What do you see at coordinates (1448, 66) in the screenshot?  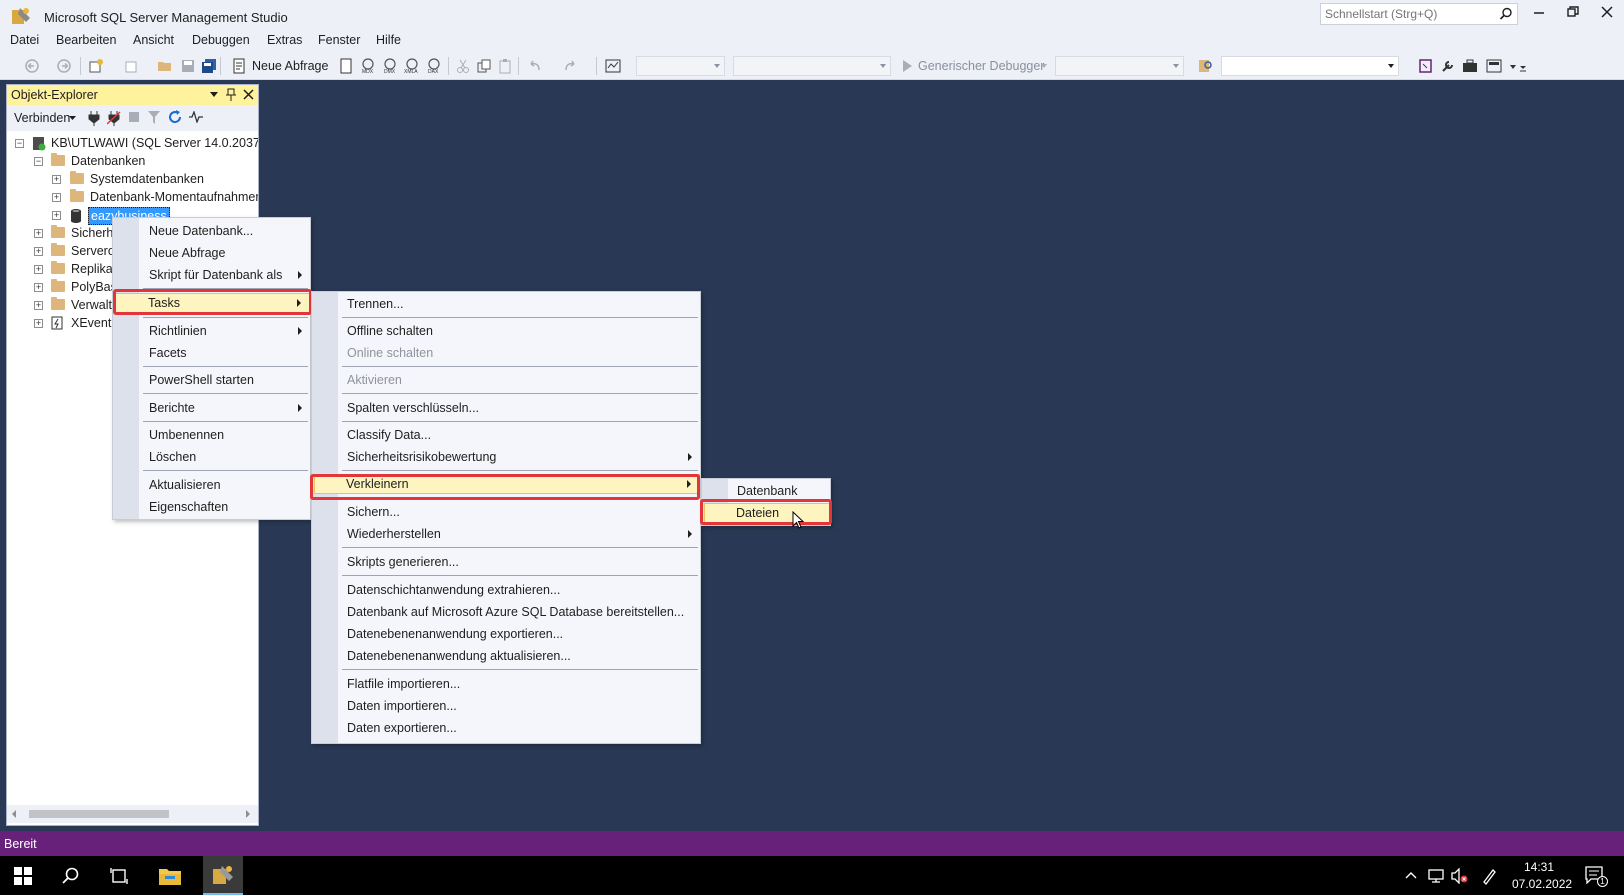 I see `wrench-icon` at bounding box center [1448, 66].